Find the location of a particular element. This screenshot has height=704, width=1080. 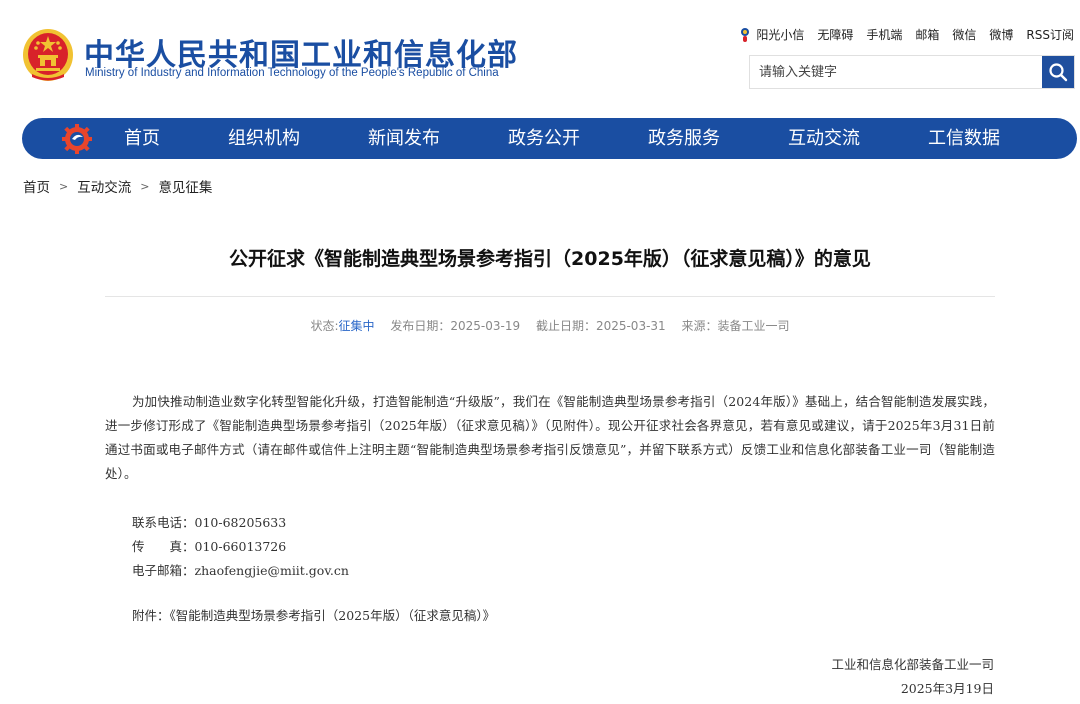

search-input is located at coordinates (896, 72).